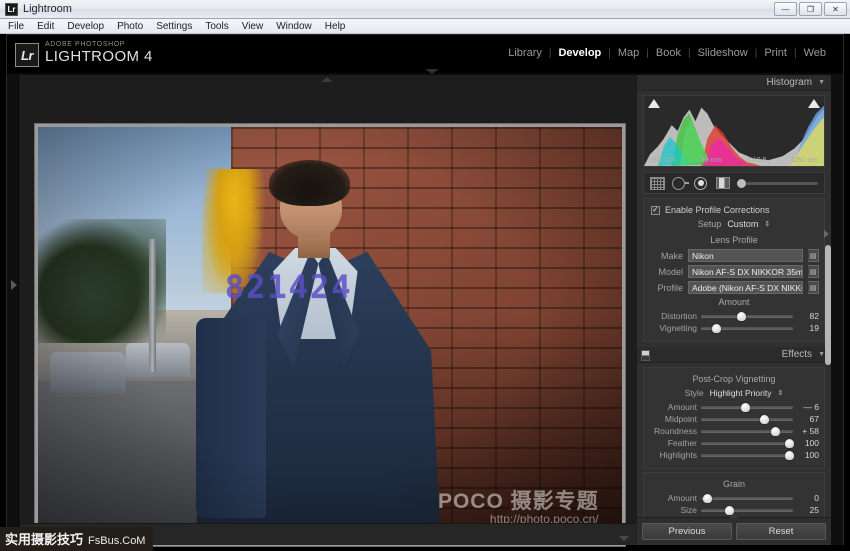  What do you see at coordinates (734, 516) in the screenshot?
I see `panel-bottom-arrow` at bounding box center [734, 516].